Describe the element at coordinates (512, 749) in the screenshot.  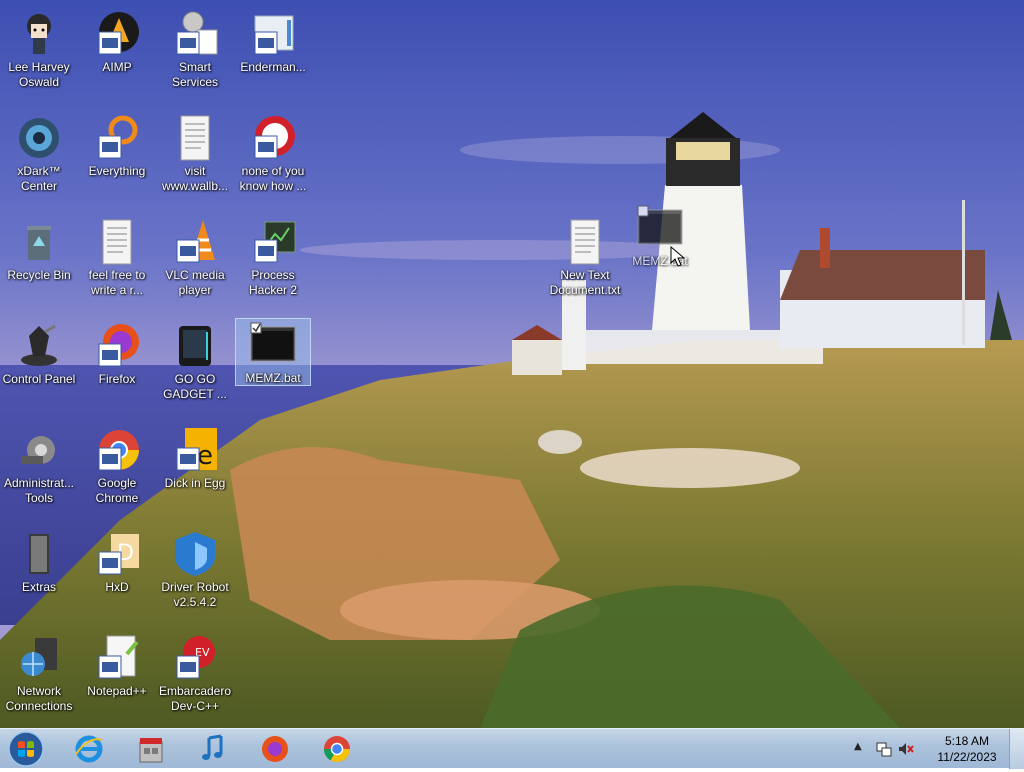
I see `taskbar: ▲ 5:18 AM 11/22/2023` at that location.